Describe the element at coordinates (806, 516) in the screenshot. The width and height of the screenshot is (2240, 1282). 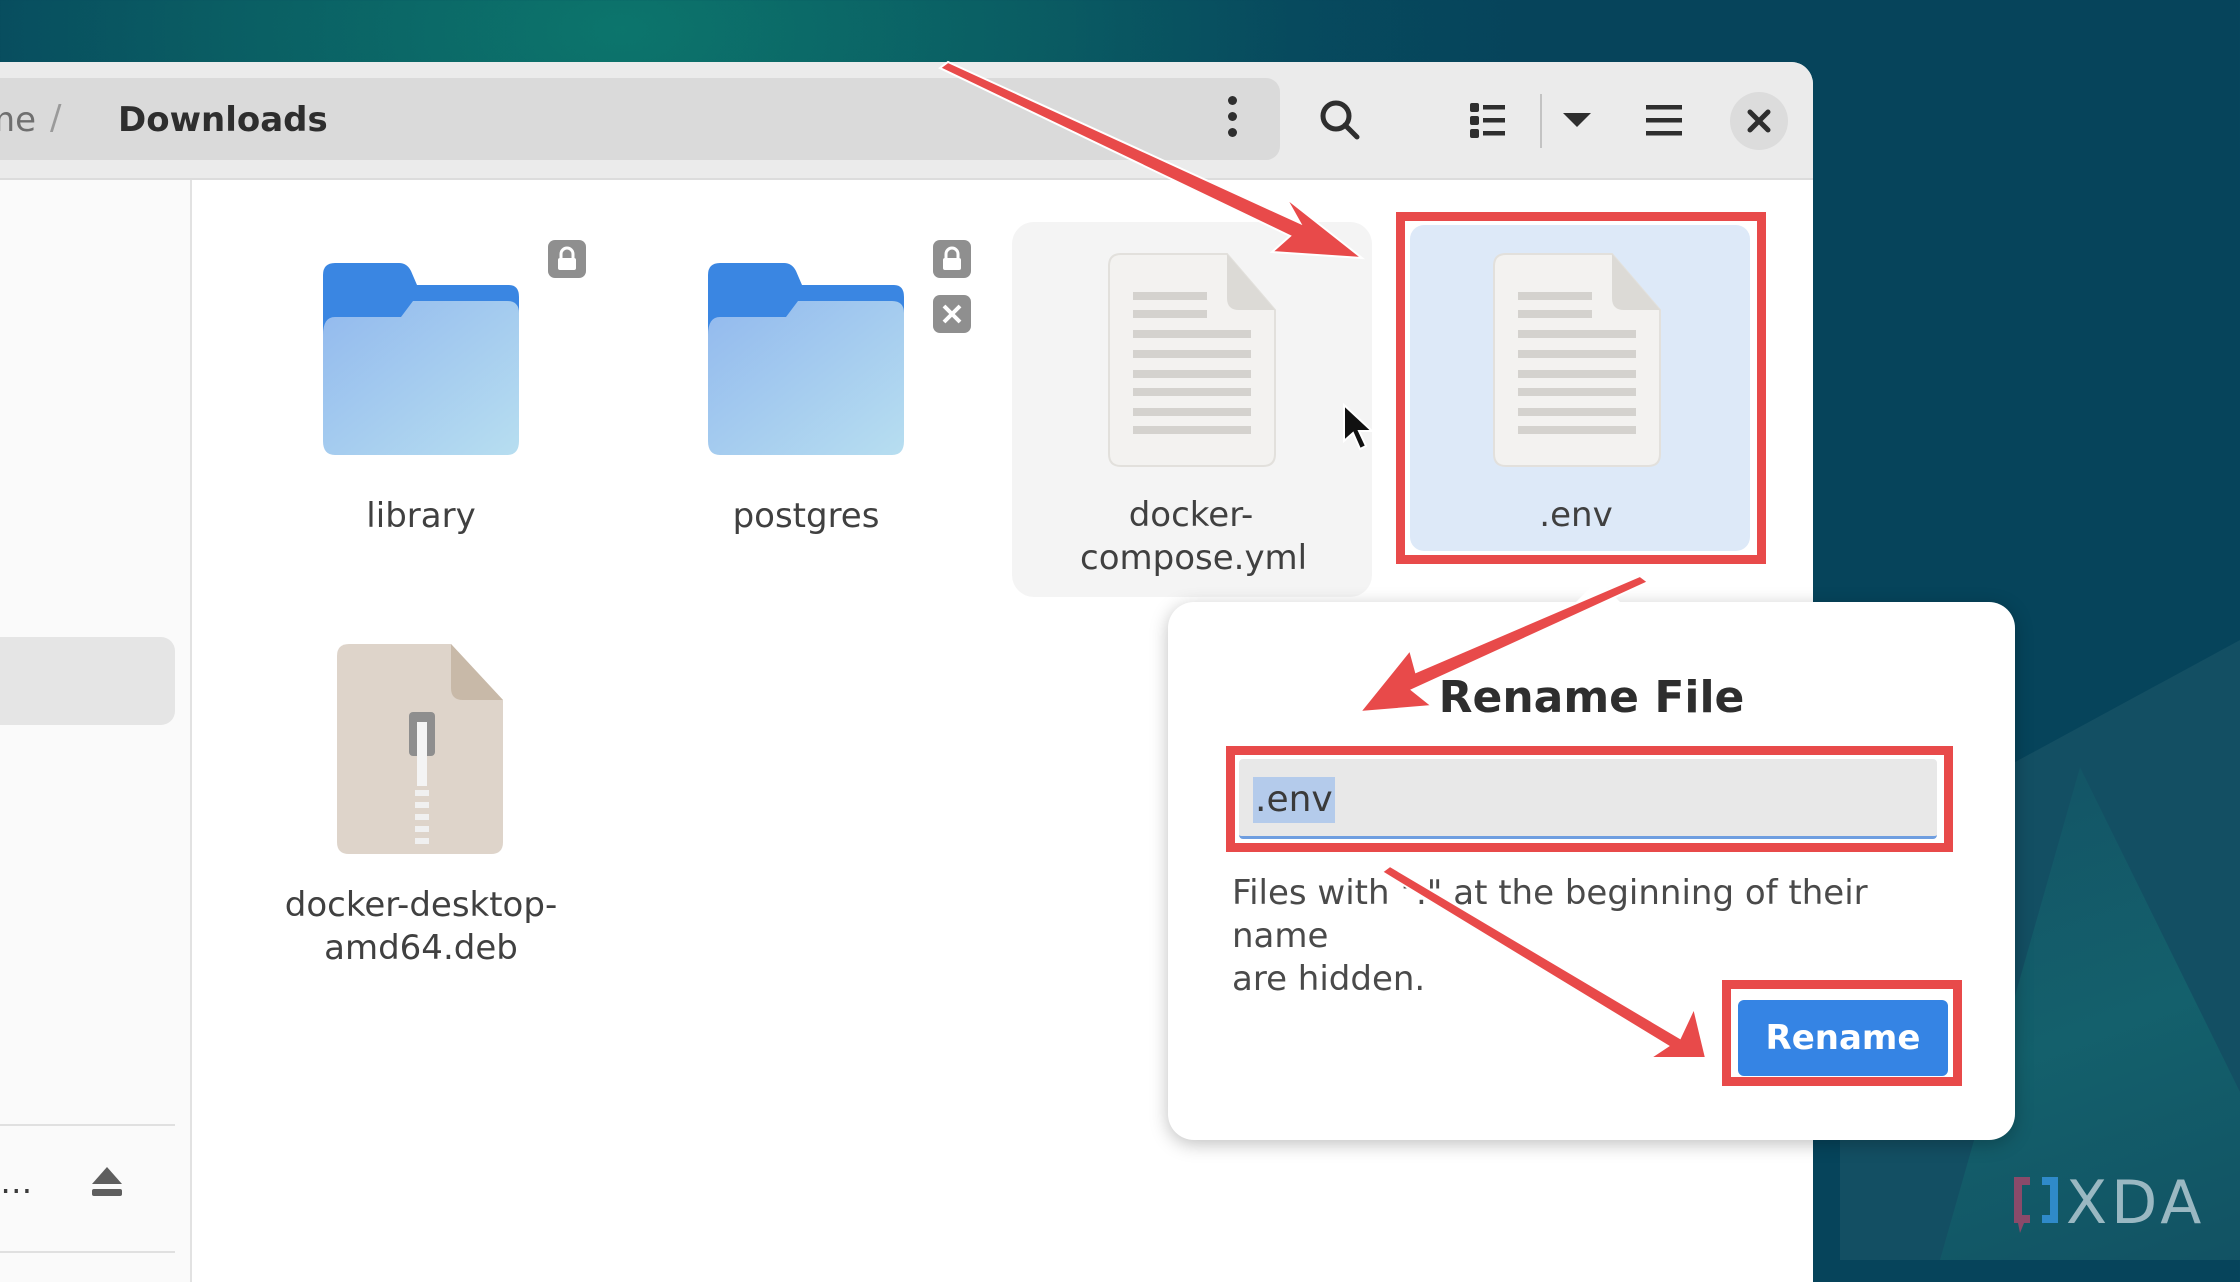
I see `file-name: postgres` at that location.